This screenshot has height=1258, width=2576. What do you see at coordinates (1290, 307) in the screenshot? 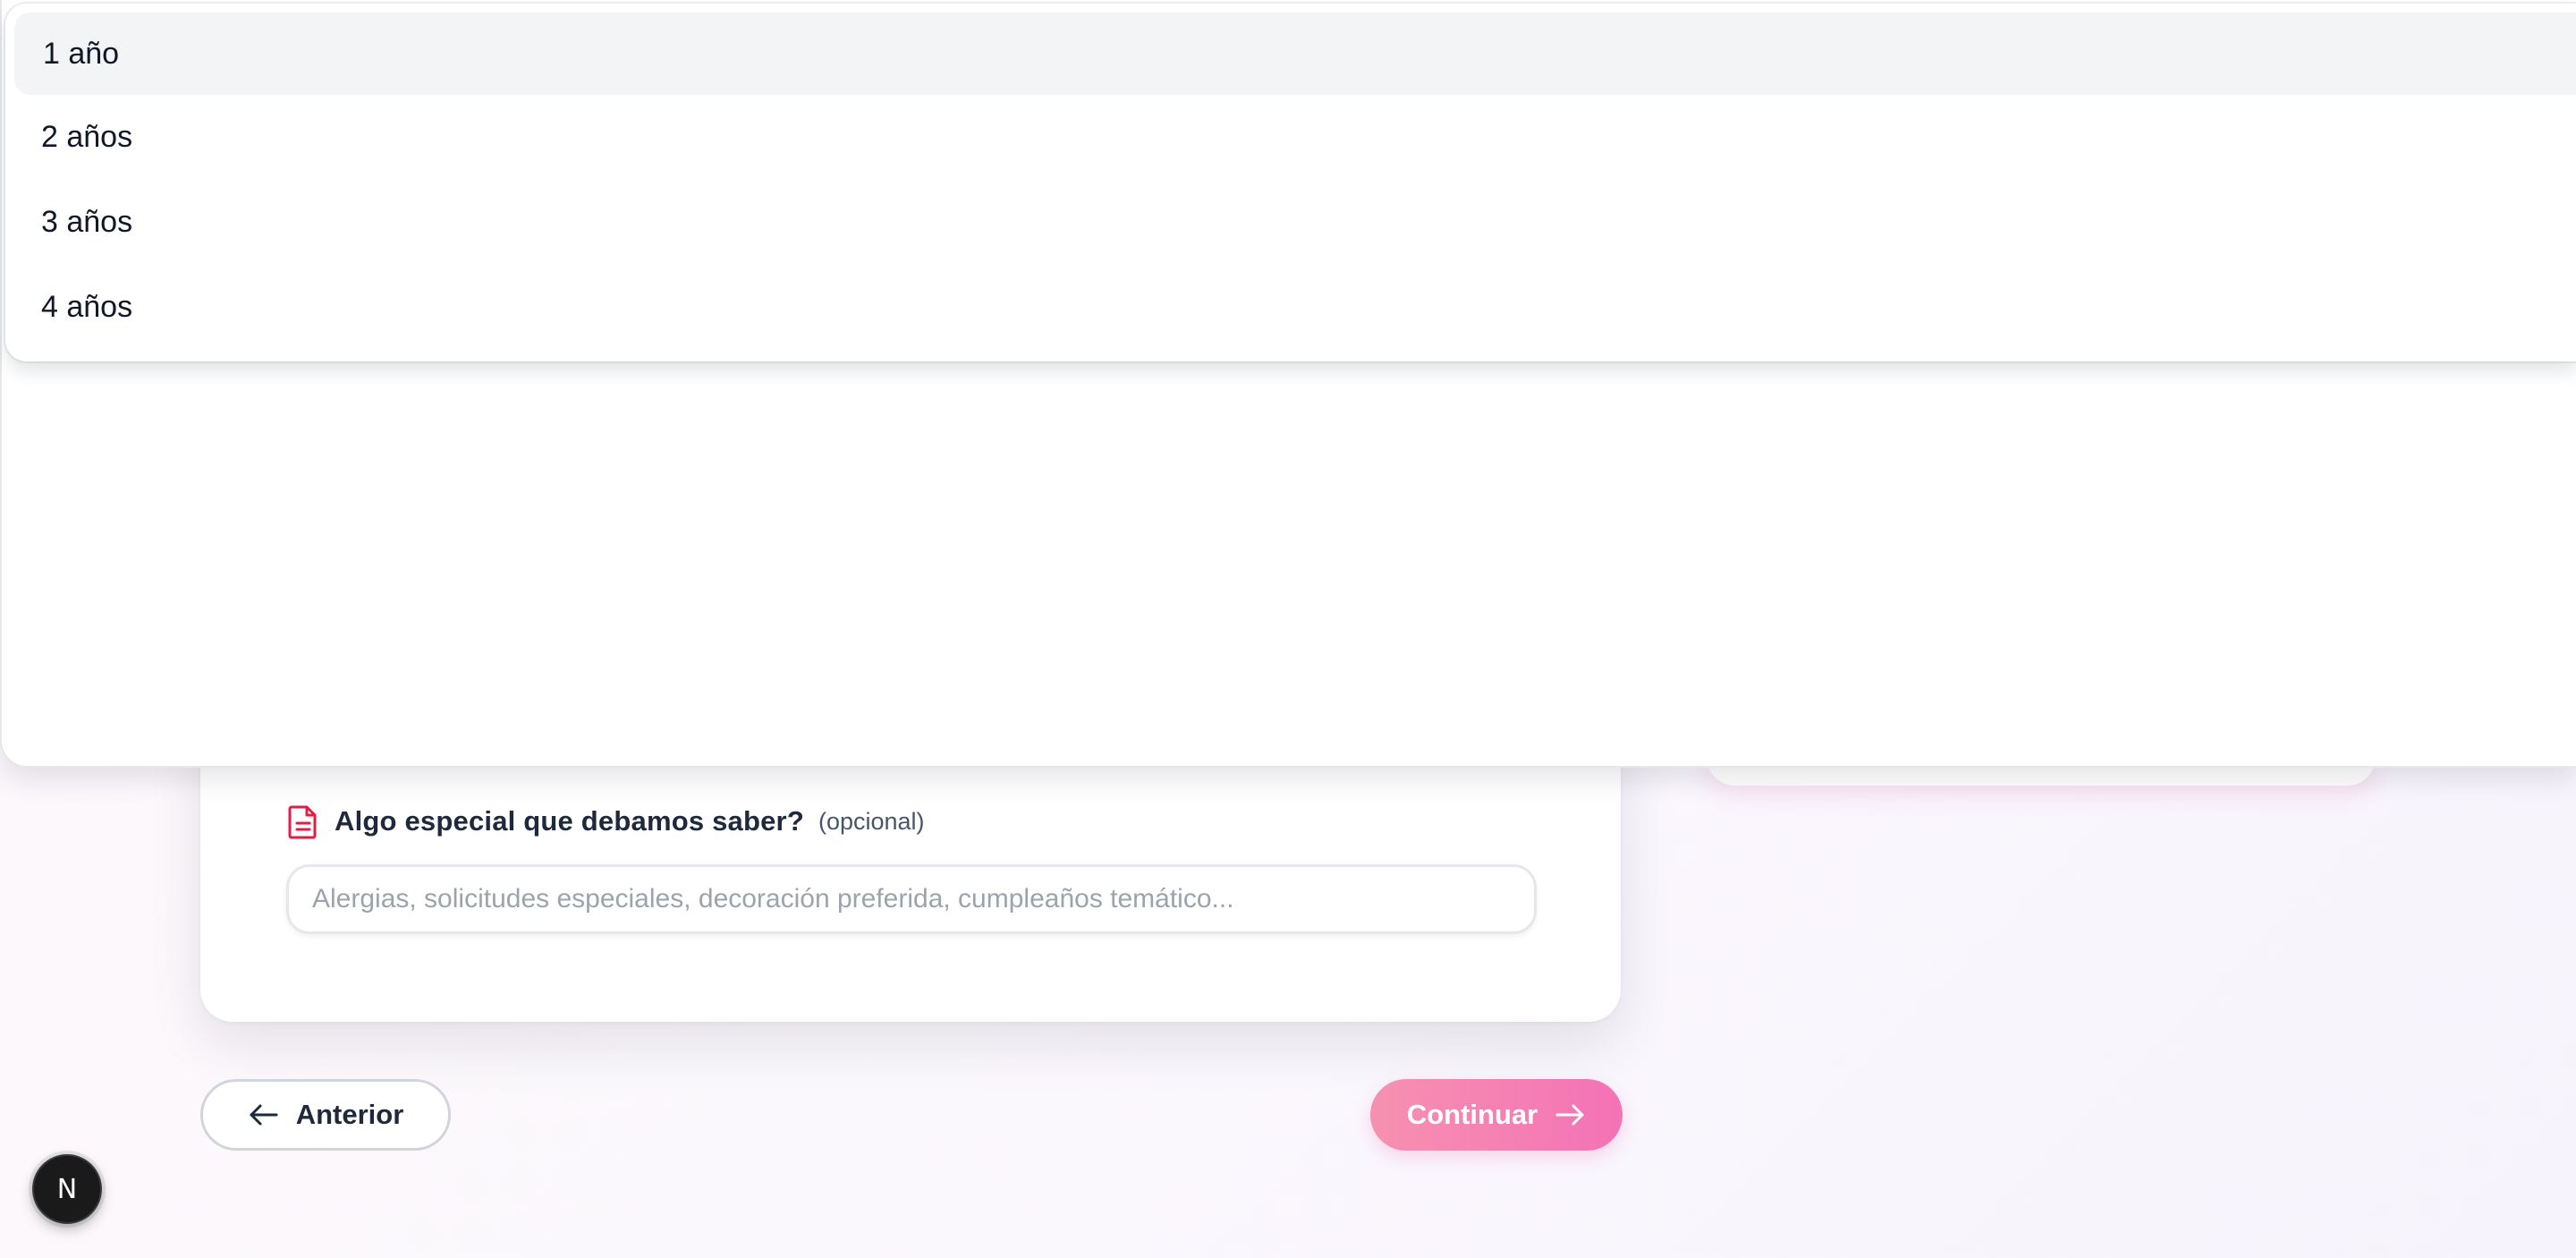
I see `select-option: 4 años` at bounding box center [1290, 307].